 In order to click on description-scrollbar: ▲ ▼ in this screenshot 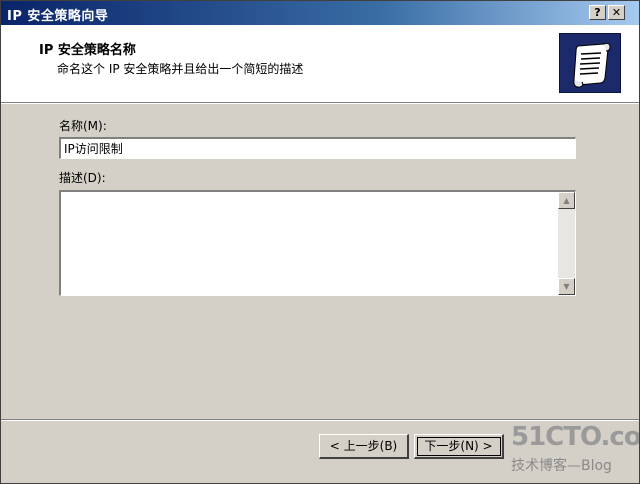, I will do `click(566, 243)`.